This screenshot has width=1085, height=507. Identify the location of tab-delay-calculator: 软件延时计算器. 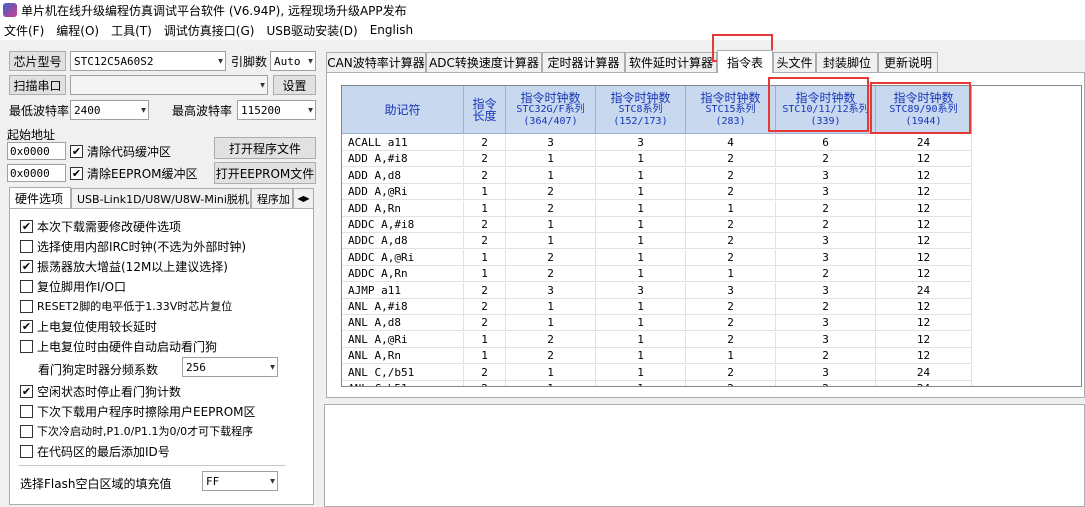
(671, 62).